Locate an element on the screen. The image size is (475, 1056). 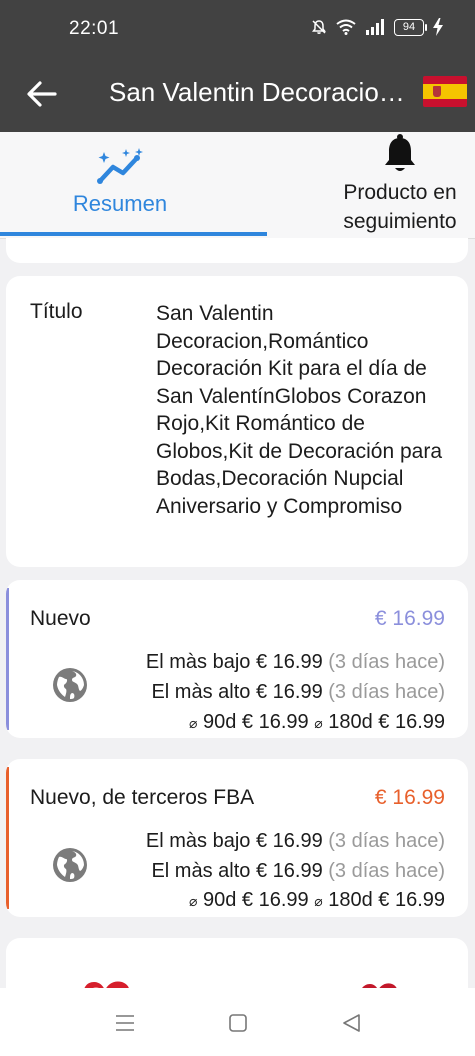
active-tab-indicator is located at coordinates (133, 234).